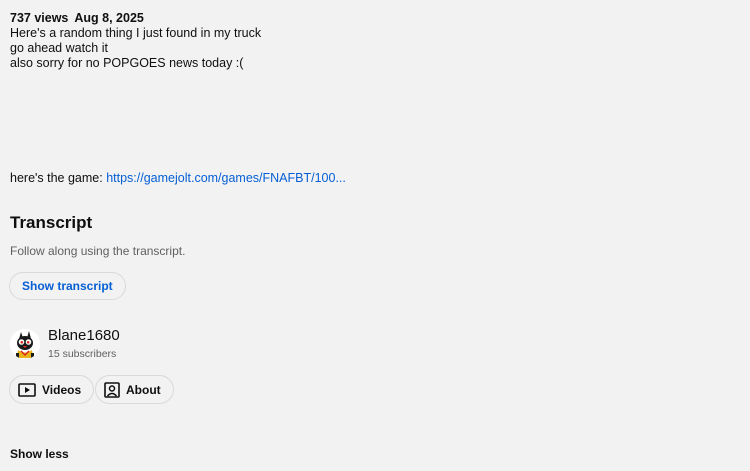  I want to click on video-play-icon, so click(27, 389).